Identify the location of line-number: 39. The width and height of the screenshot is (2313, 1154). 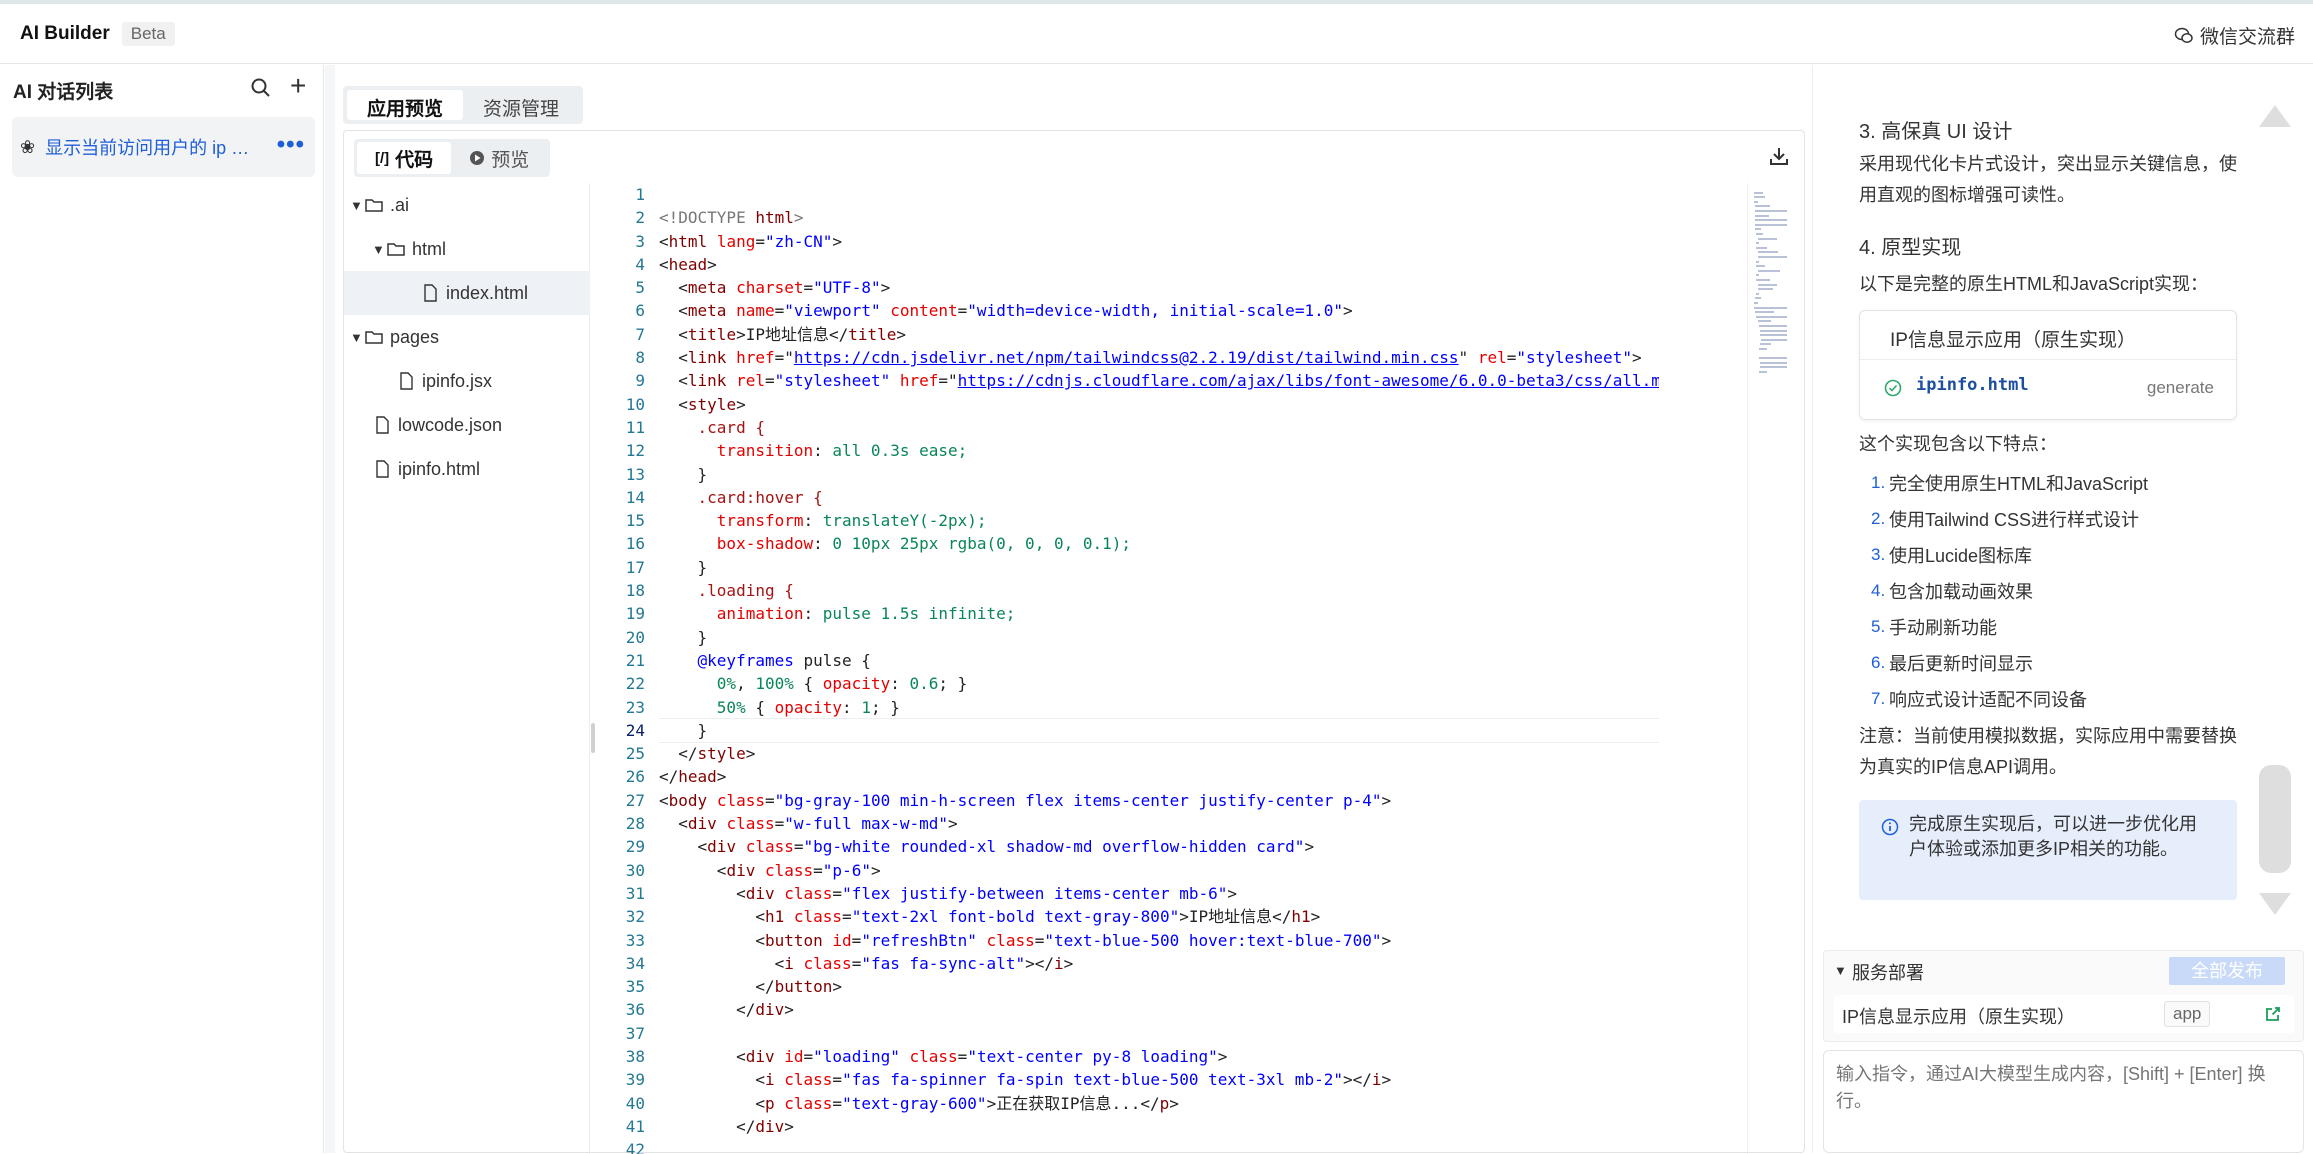
(635, 1080).